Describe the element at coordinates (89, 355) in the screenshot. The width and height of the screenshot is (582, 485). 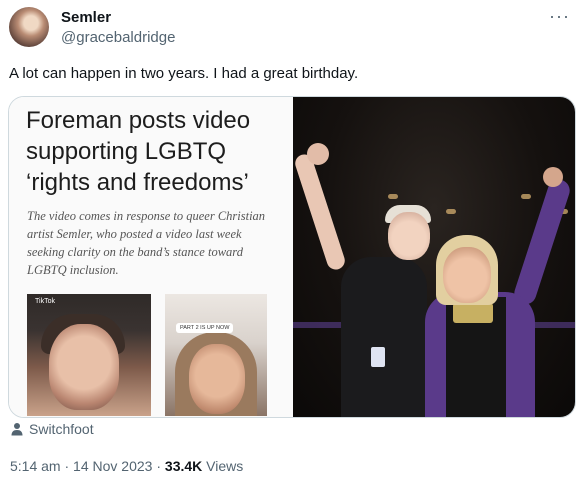
I see `video-thumbnail-left: TikTok` at that location.